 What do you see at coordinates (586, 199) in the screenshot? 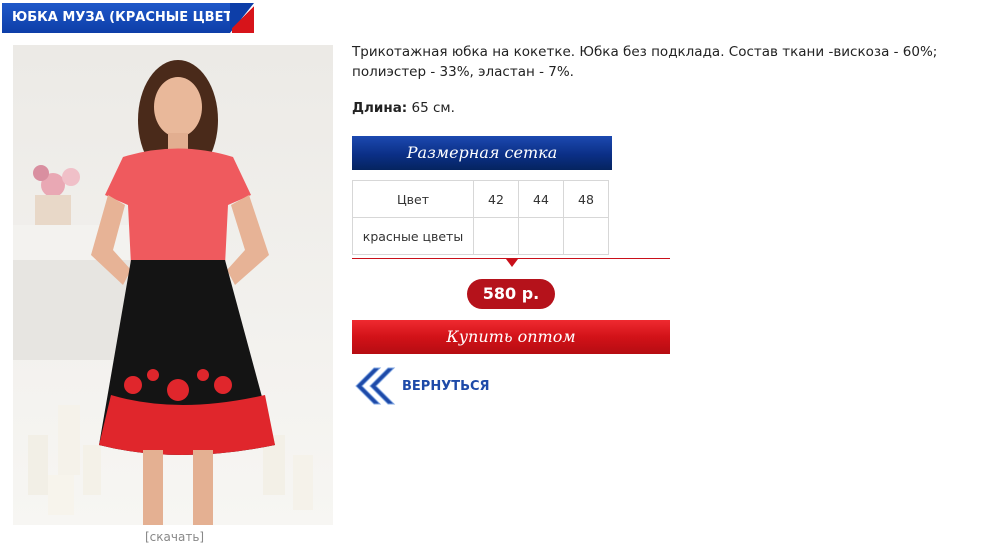
I see `size-header-cell: 48` at bounding box center [586, 199].